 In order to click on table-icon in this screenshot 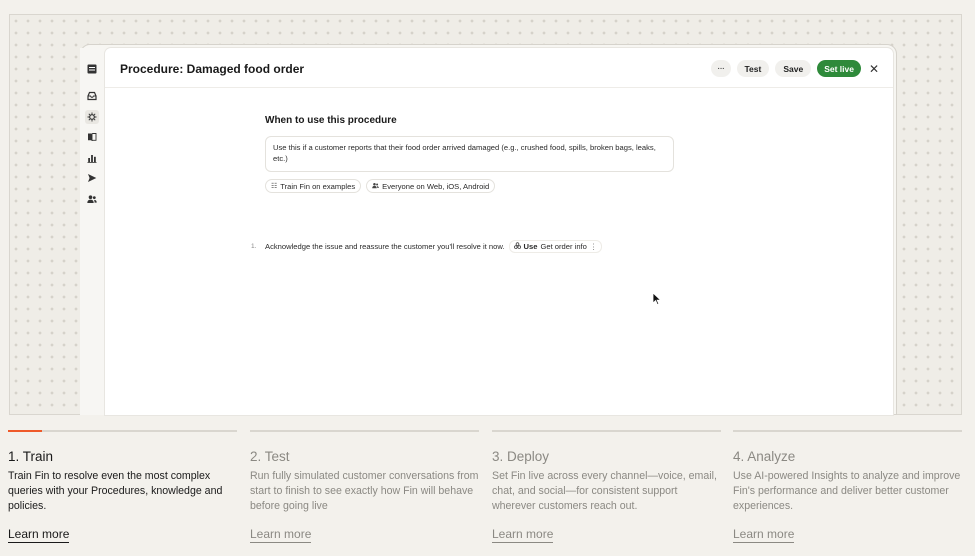, I will do `click(92, 69)`.